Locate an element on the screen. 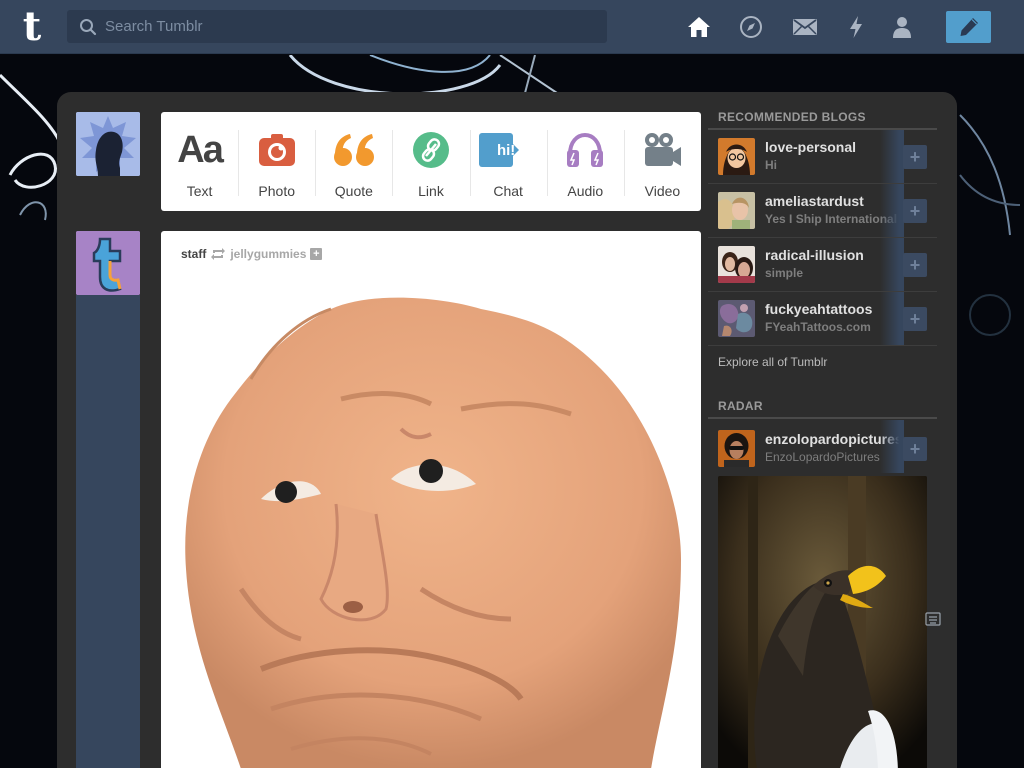 The image size is (1024, 768). chat-bubble-icon: hi! is located at coordinates (498, 150).